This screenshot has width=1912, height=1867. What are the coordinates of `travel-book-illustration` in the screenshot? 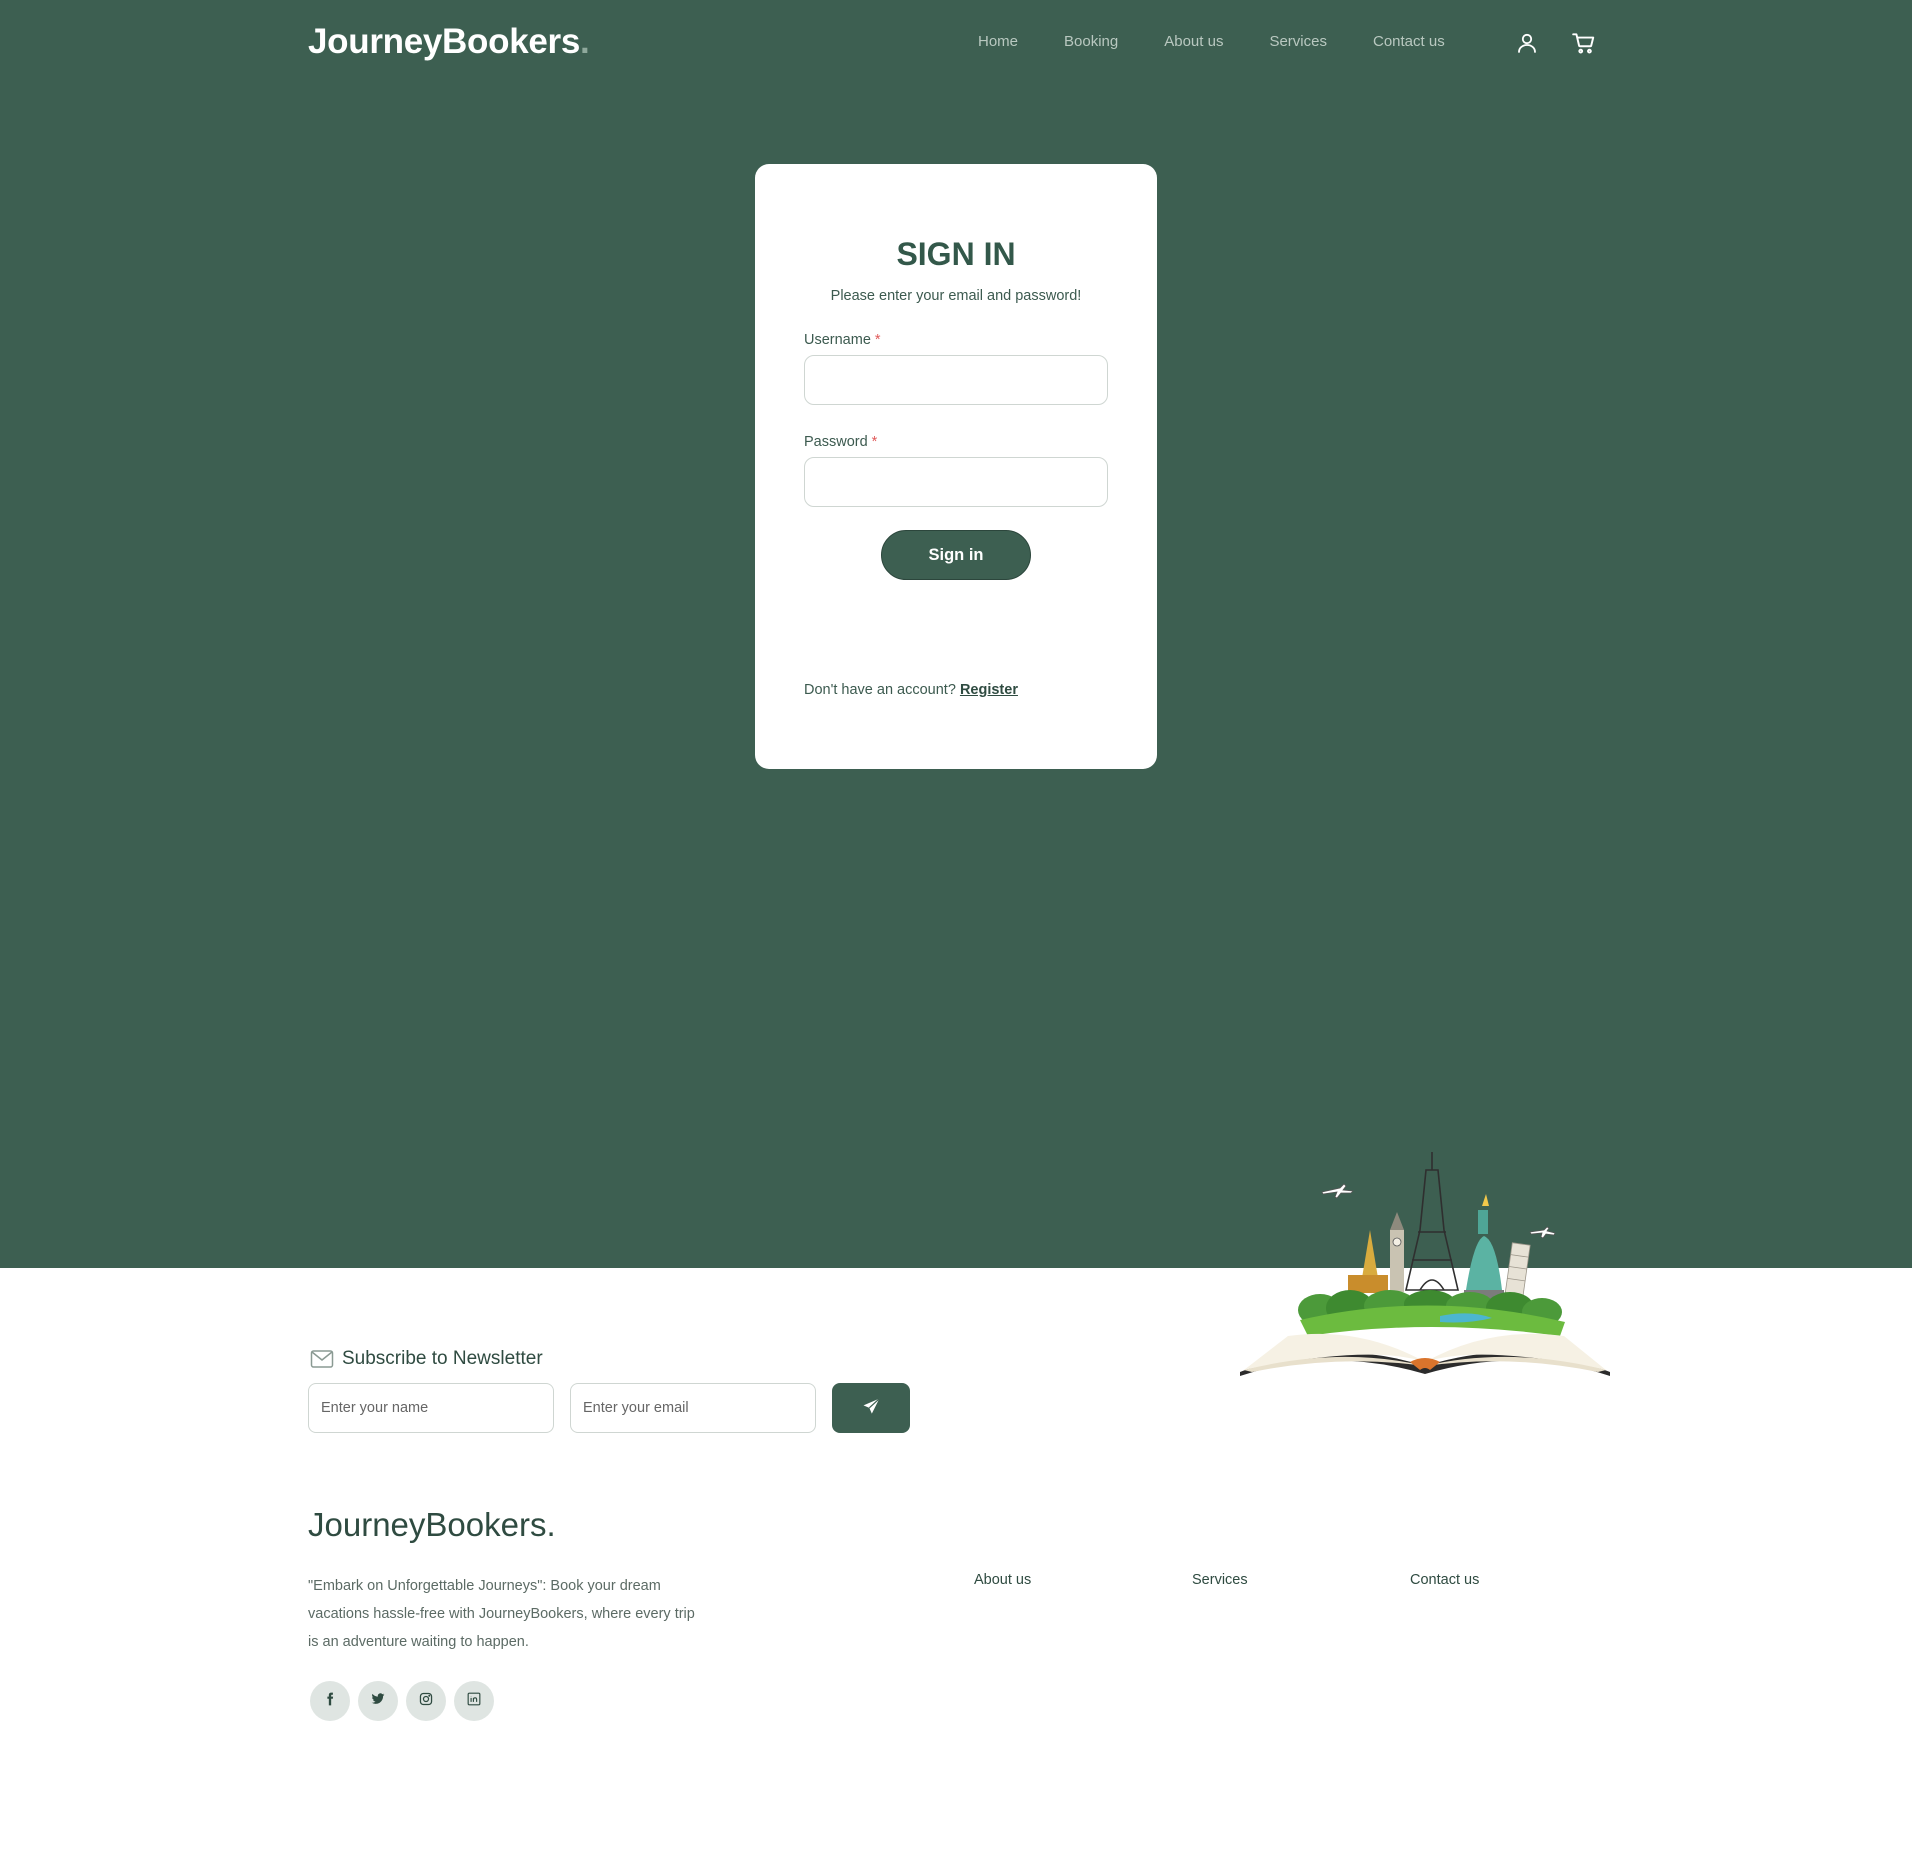 It's located at (1425, 1264).